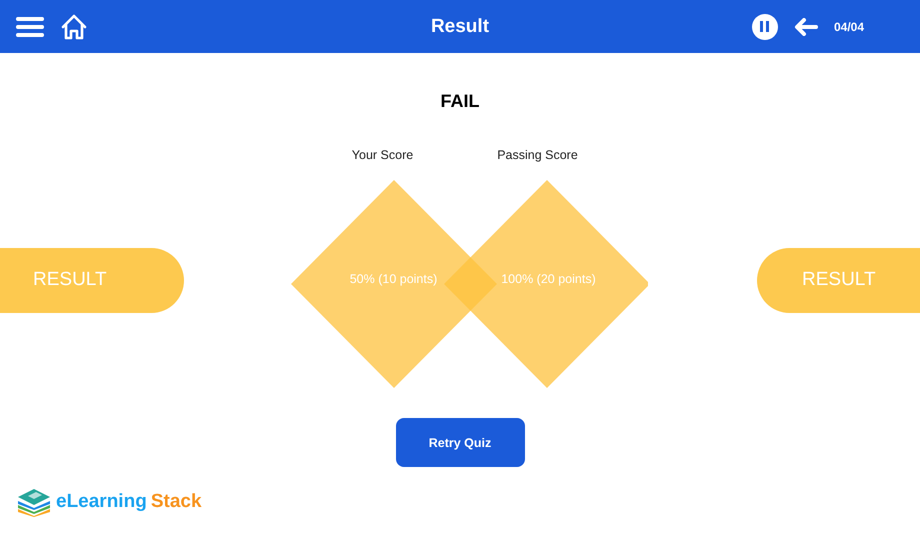 The height and width of the screenshot is (540, 920). I want to click on home-icon, so click(74, 27).